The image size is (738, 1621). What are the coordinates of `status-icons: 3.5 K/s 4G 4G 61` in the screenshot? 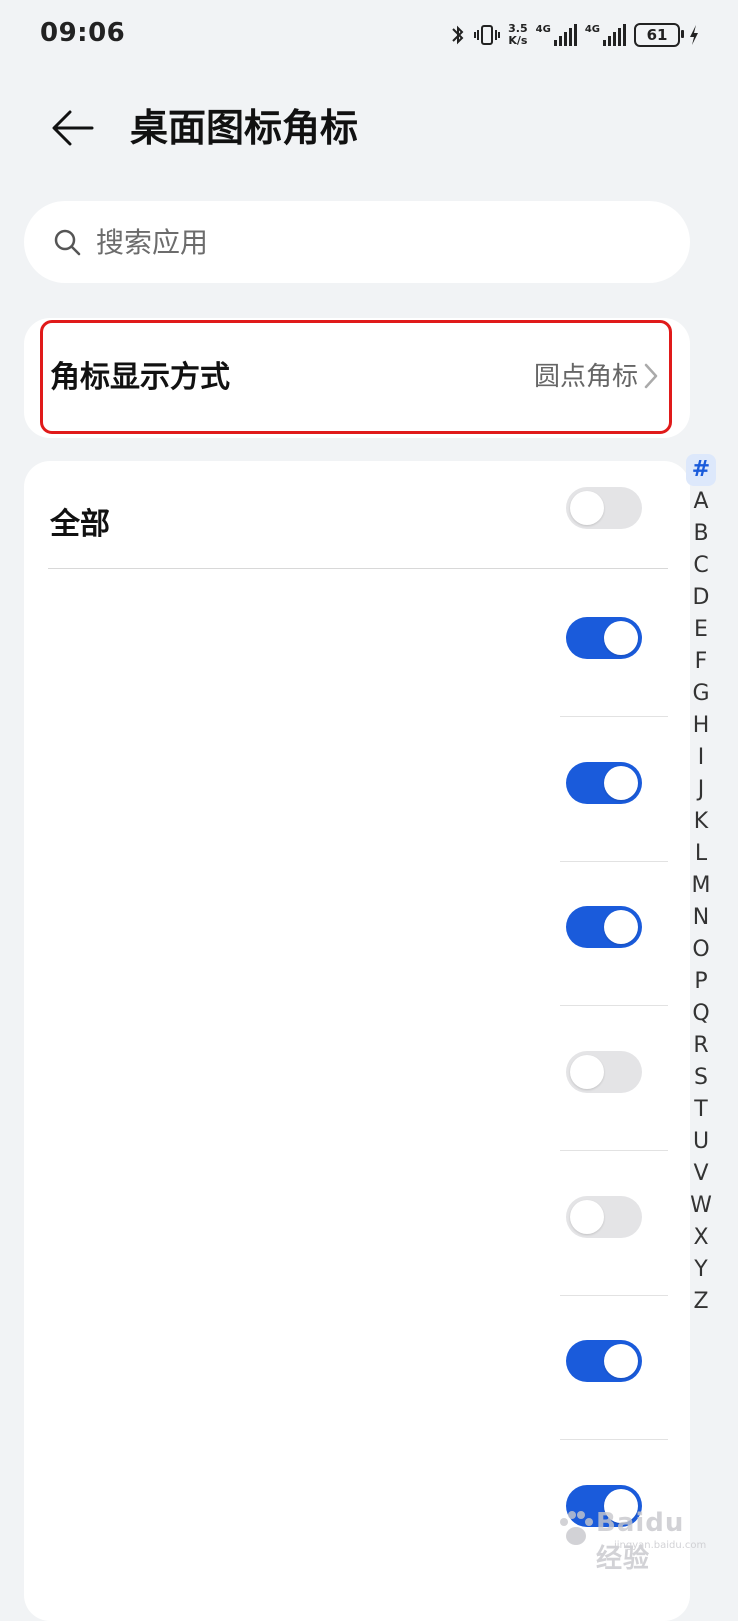 It's located at (575, 35).